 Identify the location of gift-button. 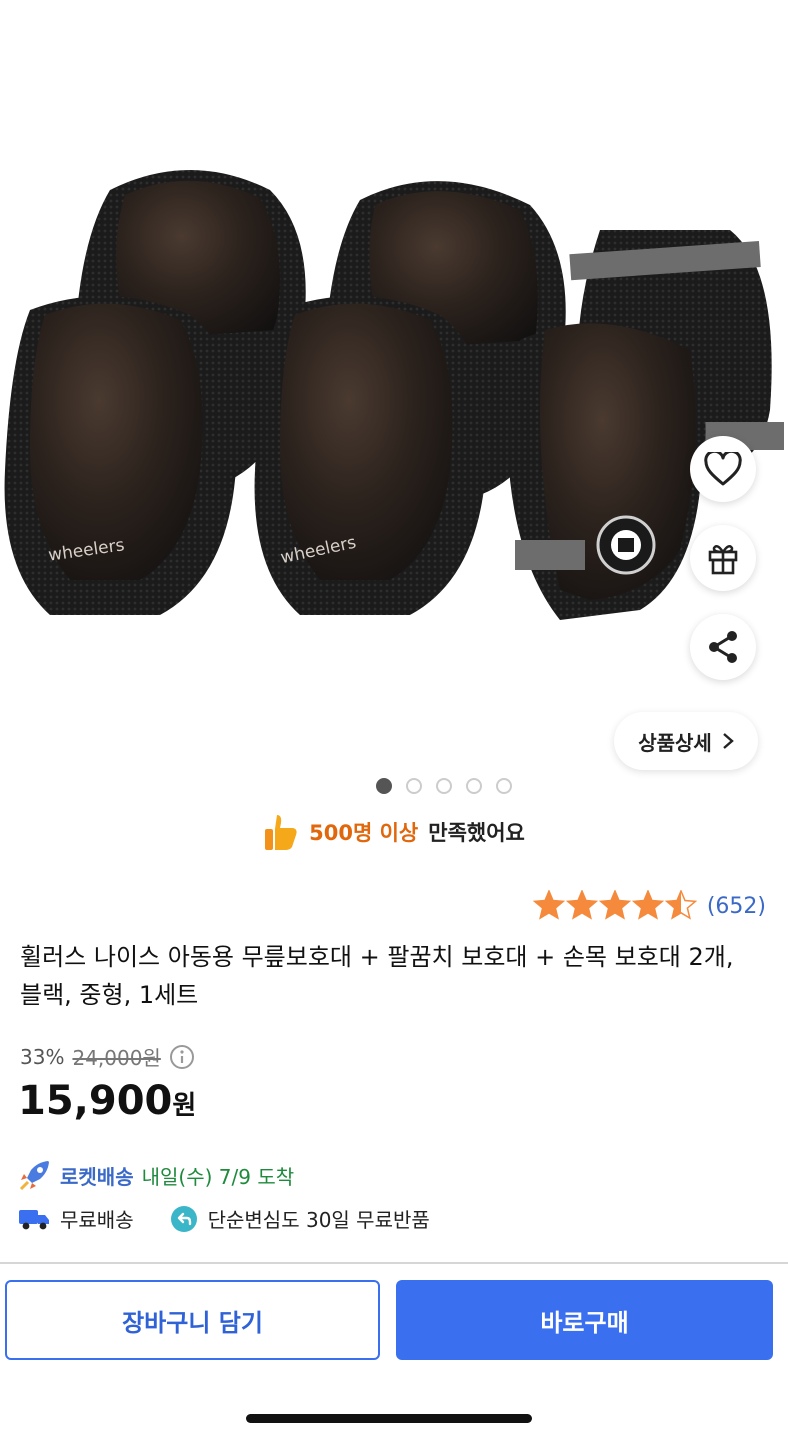
(723, 558).